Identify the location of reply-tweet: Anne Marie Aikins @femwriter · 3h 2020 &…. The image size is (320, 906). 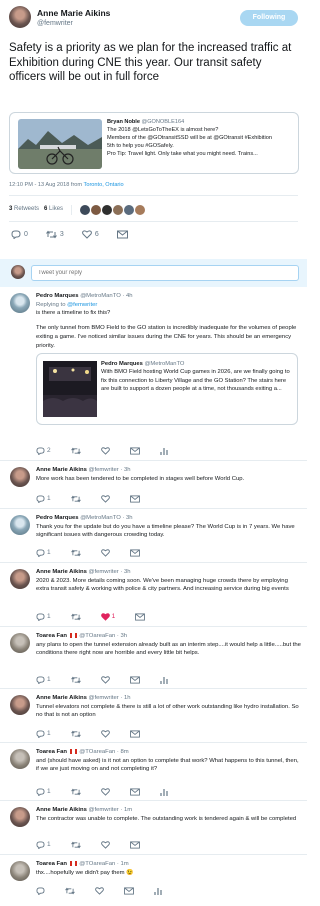
(153, 595).